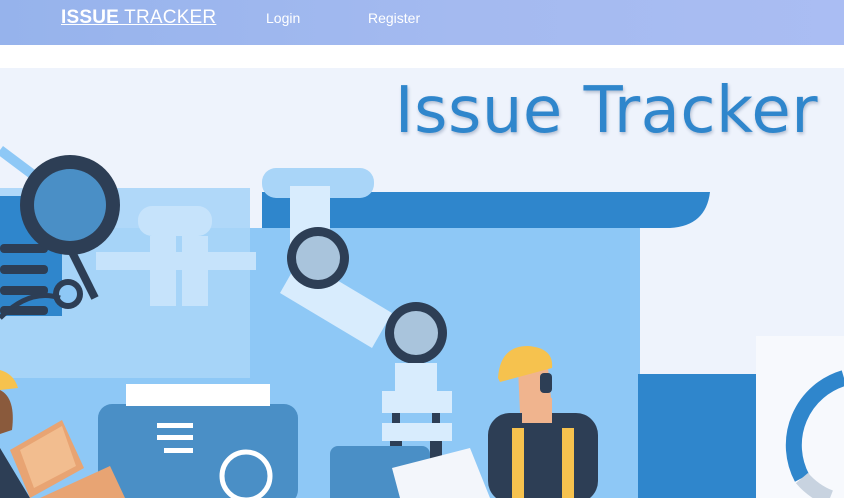  I want to click on navbar-spacer, so click(422, 56).